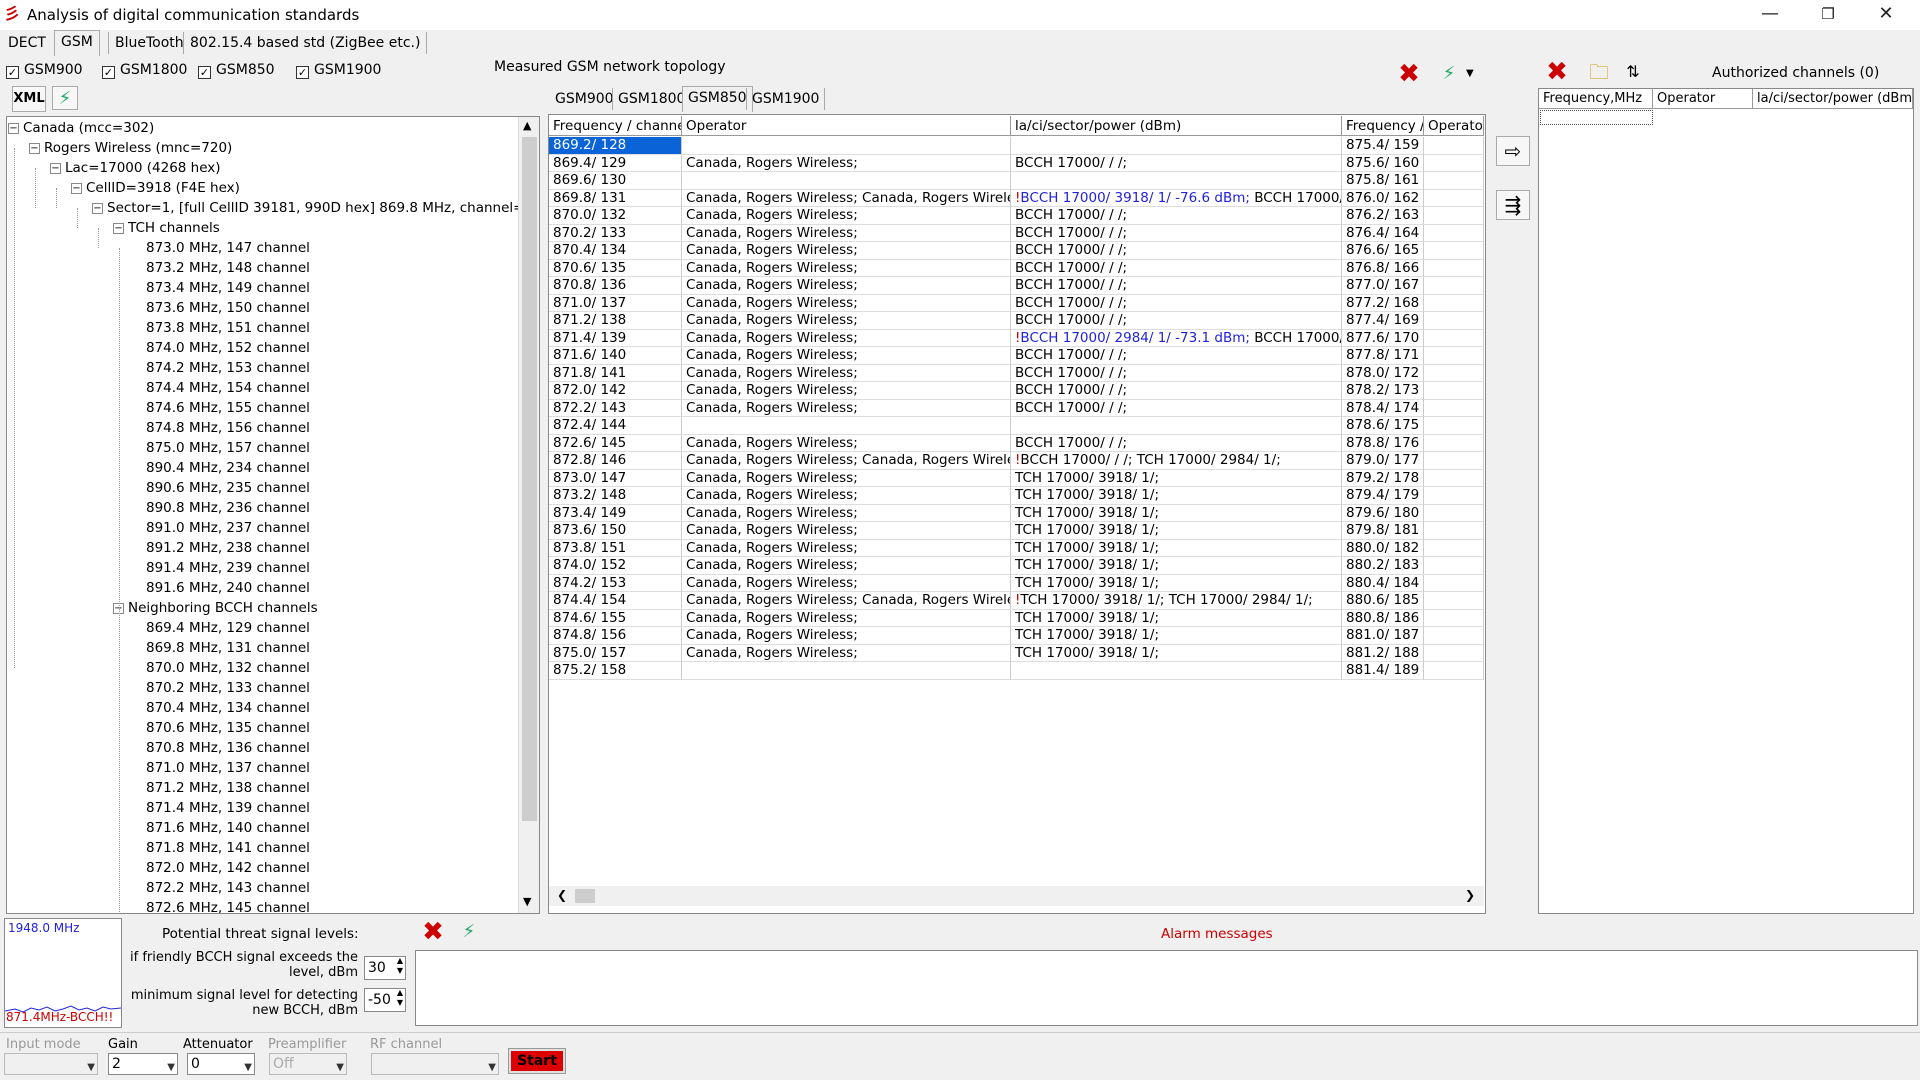 Image resolution: width=1920 pixels, height=1080 pixels. What do you see at coordinates (228, 708) in the screenshot?
I see `tree-node: 870.4 MHz, 134 channel` at bounding box center [228, 708].